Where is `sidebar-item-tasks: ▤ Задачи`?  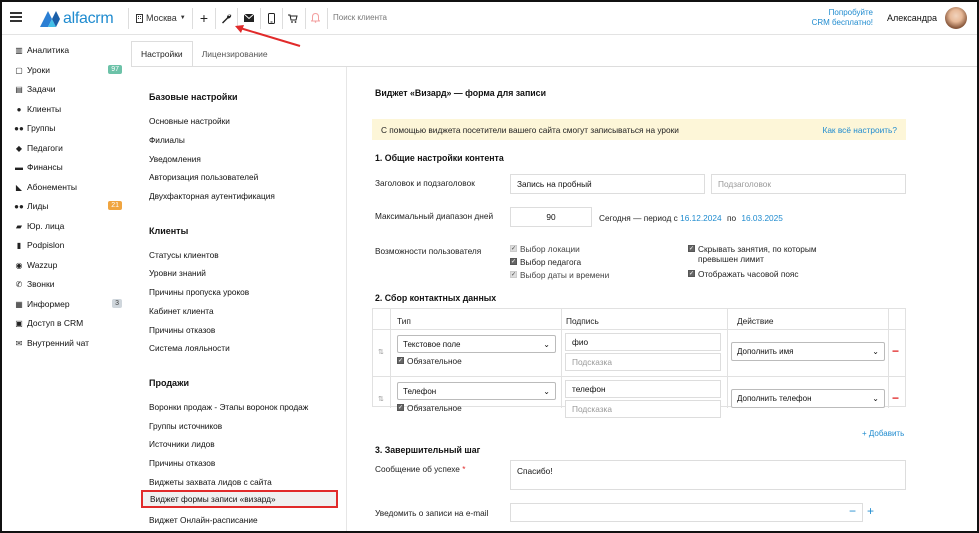 sidebar-item-tasks: ▤ Задачи is located at coordinates (68, 89).